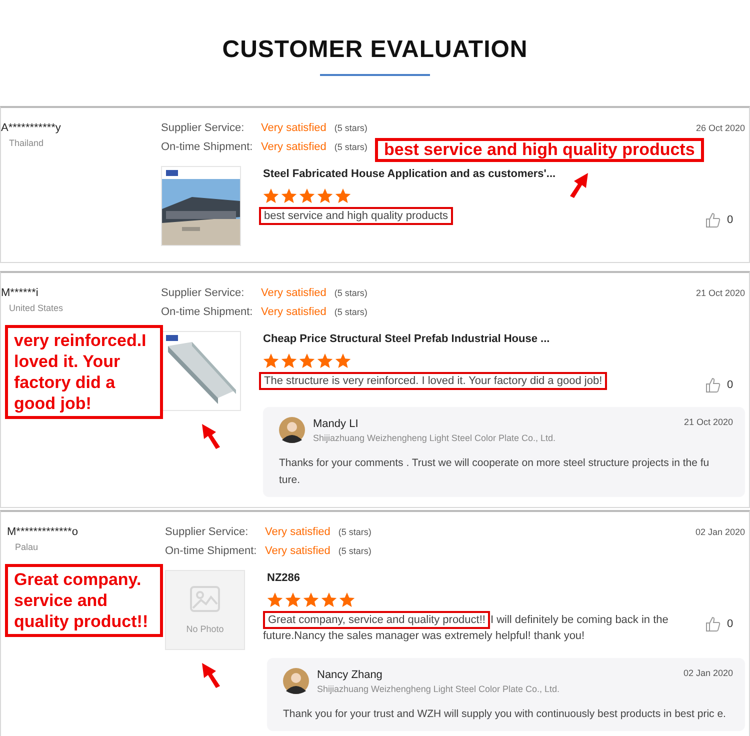 The height and width of the screenshot is (736, 750). I want to click on reviewer-name: A***********y, so click(31, 128).